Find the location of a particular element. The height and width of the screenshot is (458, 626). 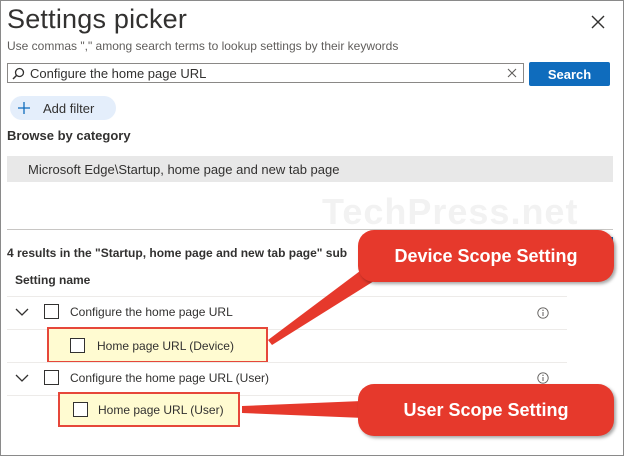

header-divider is located at coordinates (287, 296).